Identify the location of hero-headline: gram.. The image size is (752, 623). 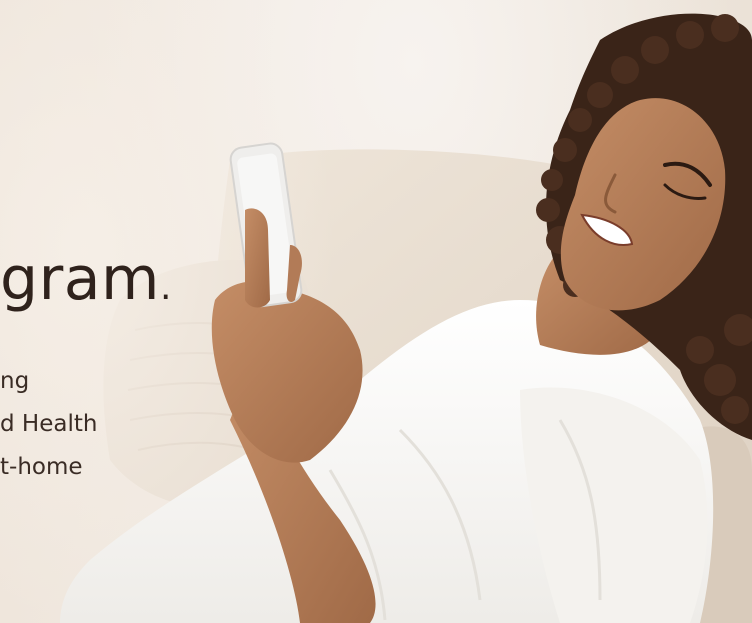
(86, 283).